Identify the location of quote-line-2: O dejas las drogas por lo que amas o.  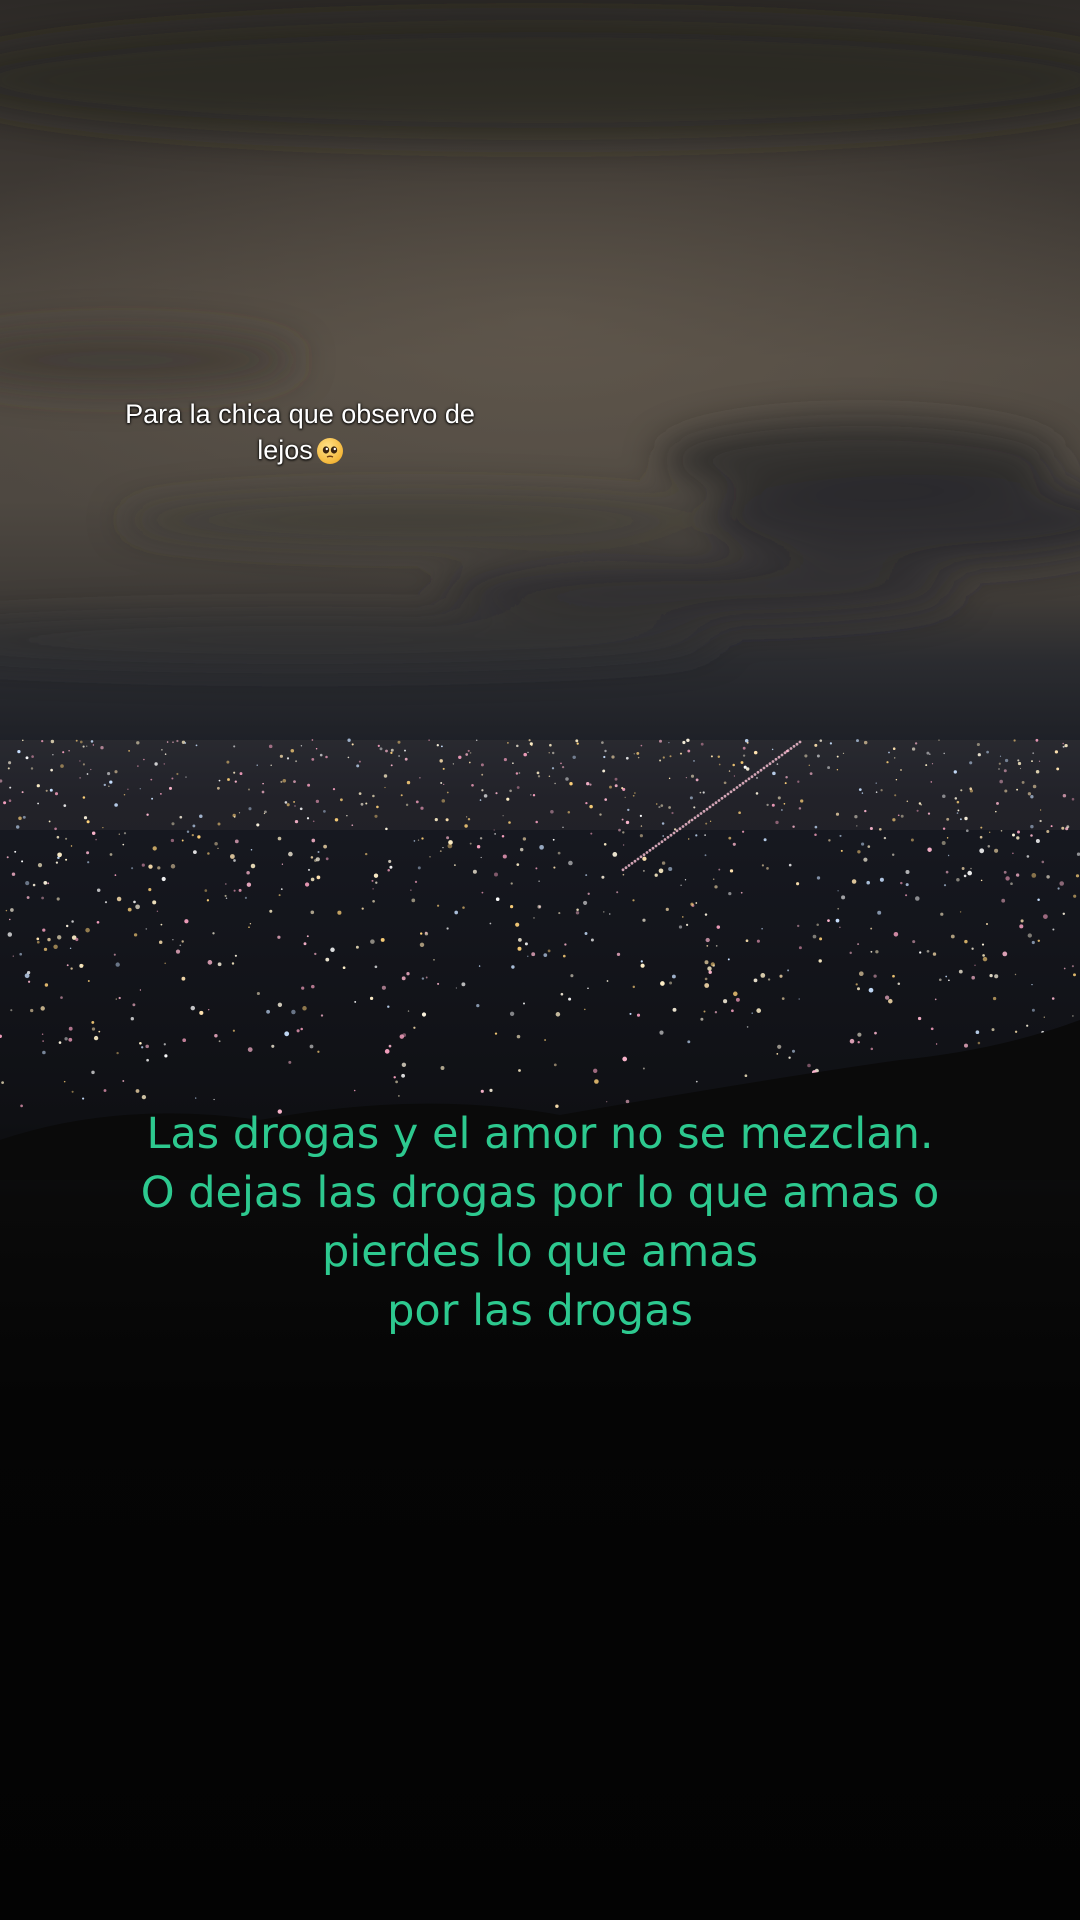
(540, 1193).